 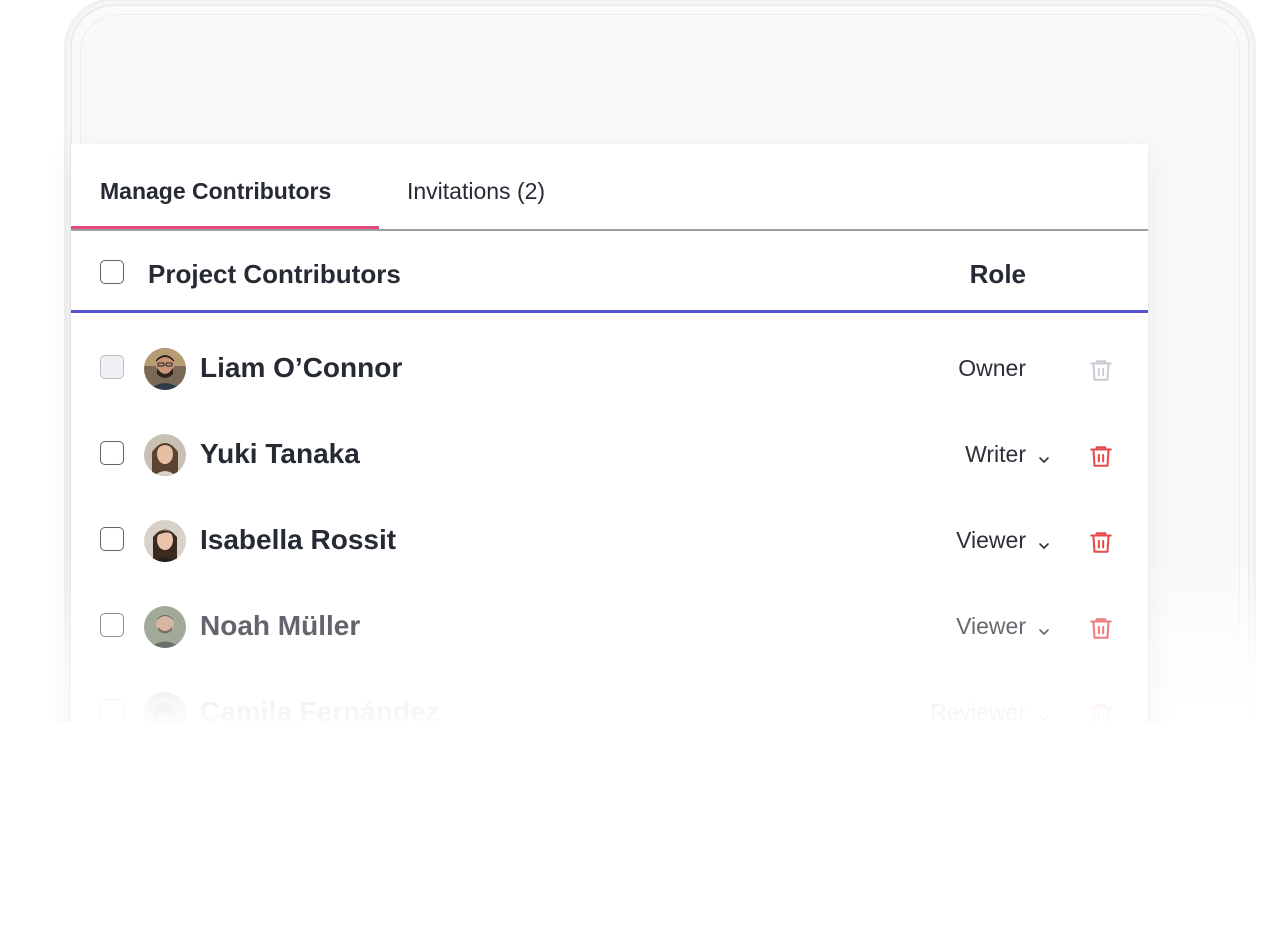 I want to click on table-row: Isabella Rossit Viewer, so click(x=609, y=541).